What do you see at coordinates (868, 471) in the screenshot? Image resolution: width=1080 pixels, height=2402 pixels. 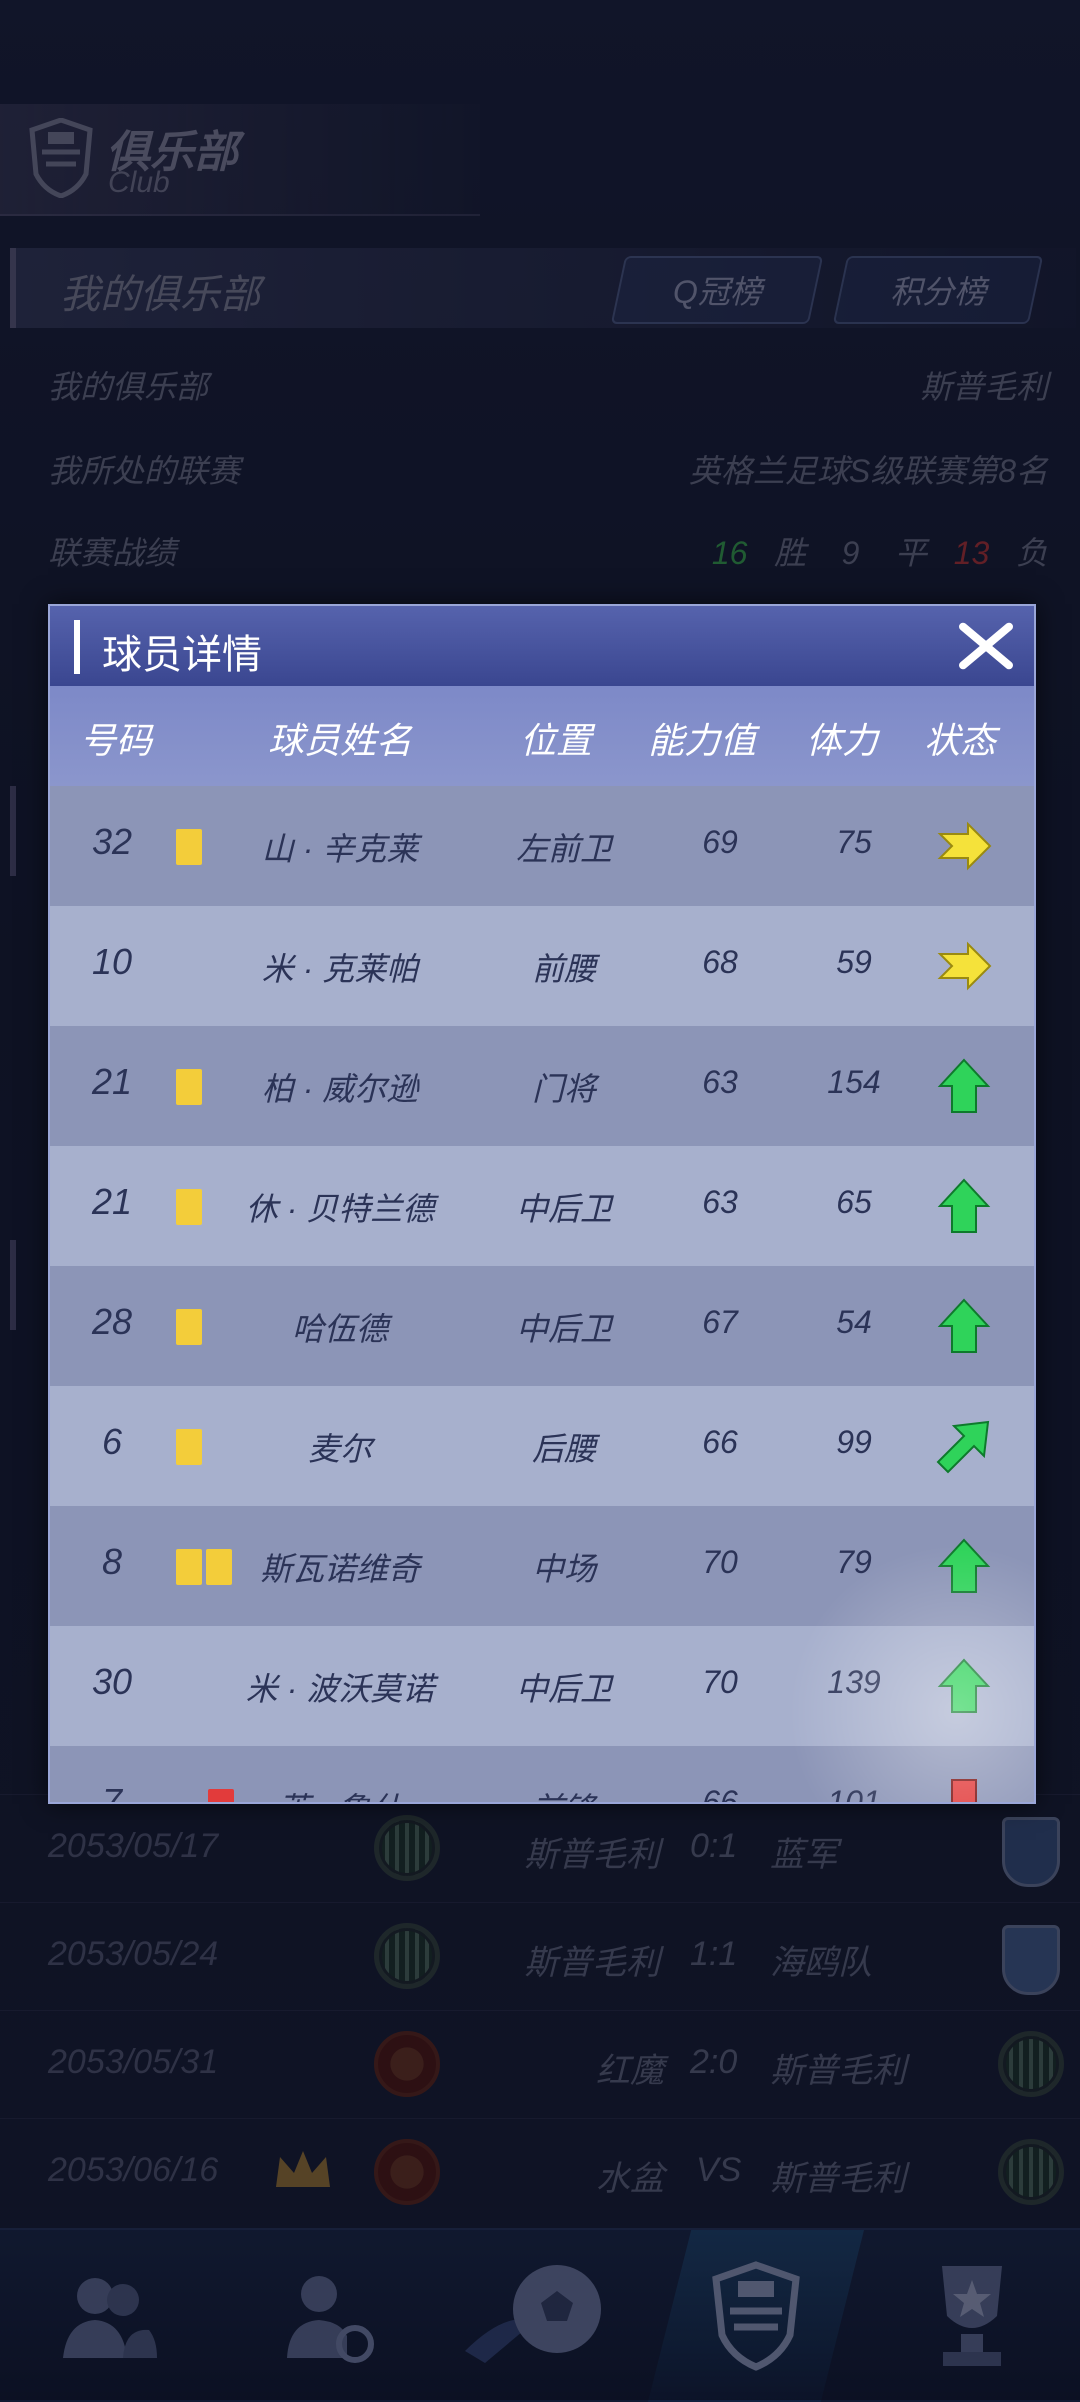 I see `info-value: 英格兰足球S级联赛第8名` at bounding box center [868, 471].